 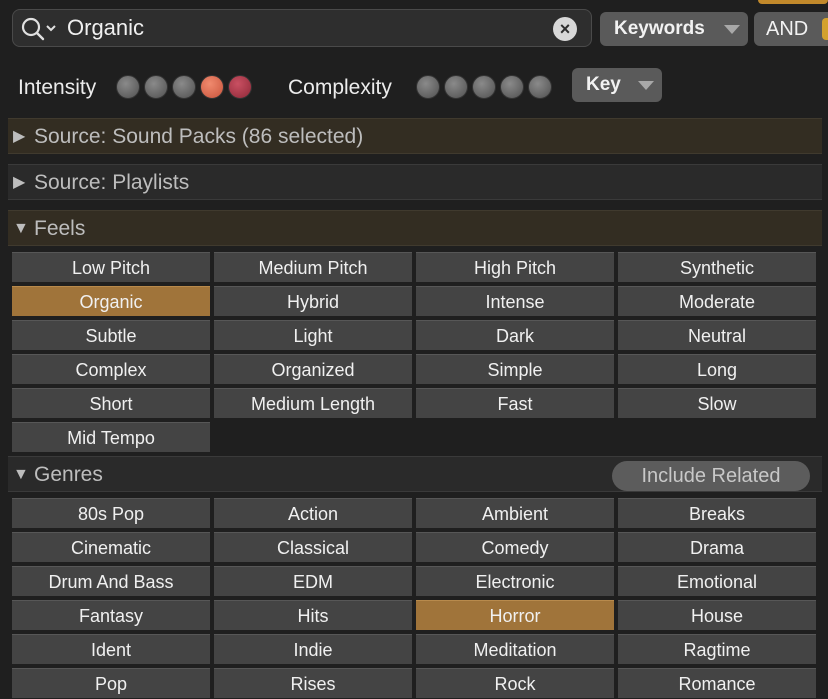 What do you see at coordinates (313, 581) in the screenshot?
I see `genre-tag: EDM` at bounding box center [313, 581].